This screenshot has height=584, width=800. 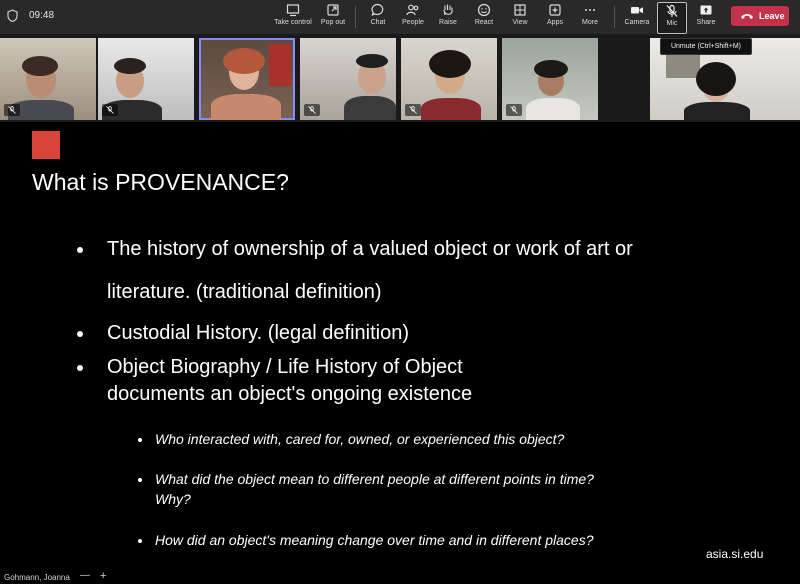 What do you see at coordinates (333, 17) in the screenshot?
I see `pop-out-button: Pop out` at bounding box center [333, 17].